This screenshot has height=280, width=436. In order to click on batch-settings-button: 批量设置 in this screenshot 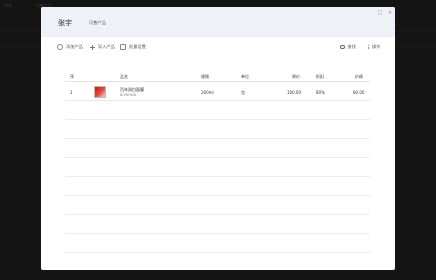, I will do `click(133, 47)`.